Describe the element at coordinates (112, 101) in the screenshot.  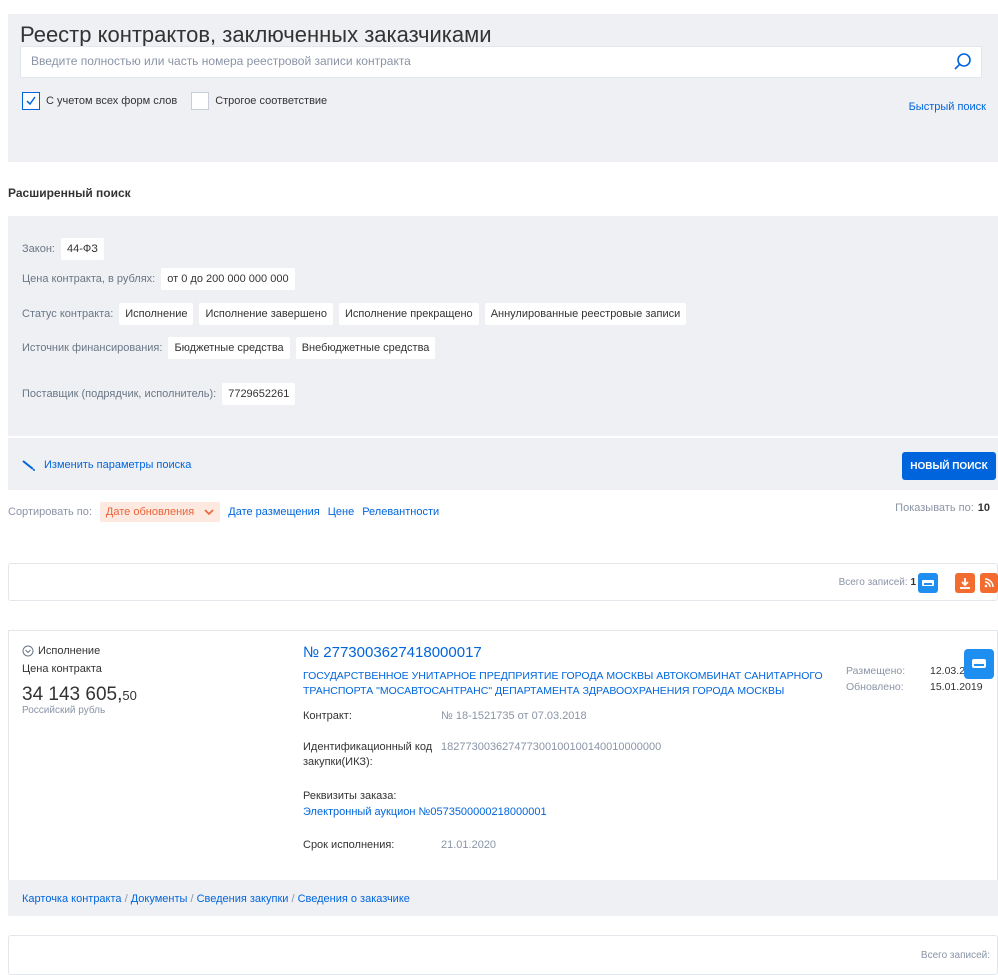
I see `all-forms-label: С учетом всех форм слов` at that location.